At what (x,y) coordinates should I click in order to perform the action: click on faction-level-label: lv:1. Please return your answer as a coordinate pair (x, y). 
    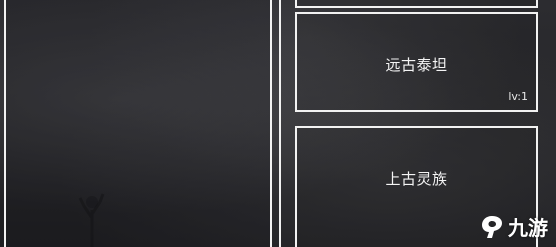
    Looking at the image, I should click on (518, 96).